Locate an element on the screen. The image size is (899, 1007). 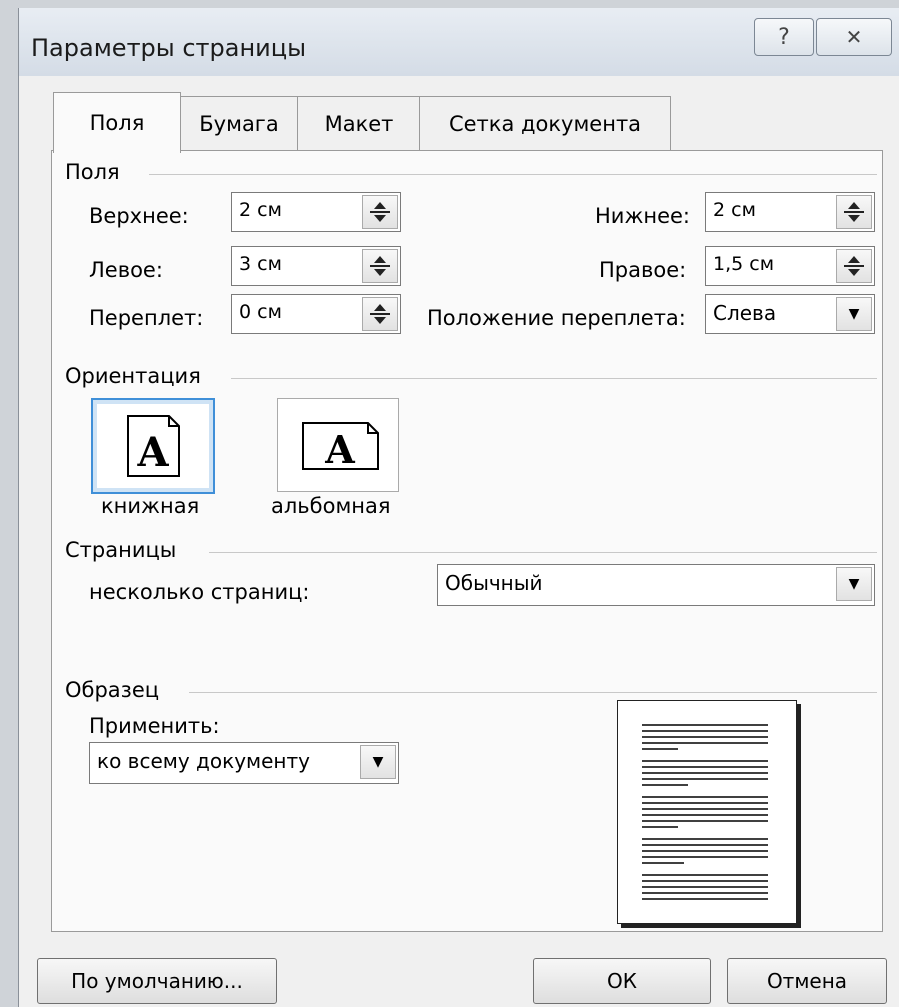
tab-label: Сетка документа is located at coordinates (545, 124).